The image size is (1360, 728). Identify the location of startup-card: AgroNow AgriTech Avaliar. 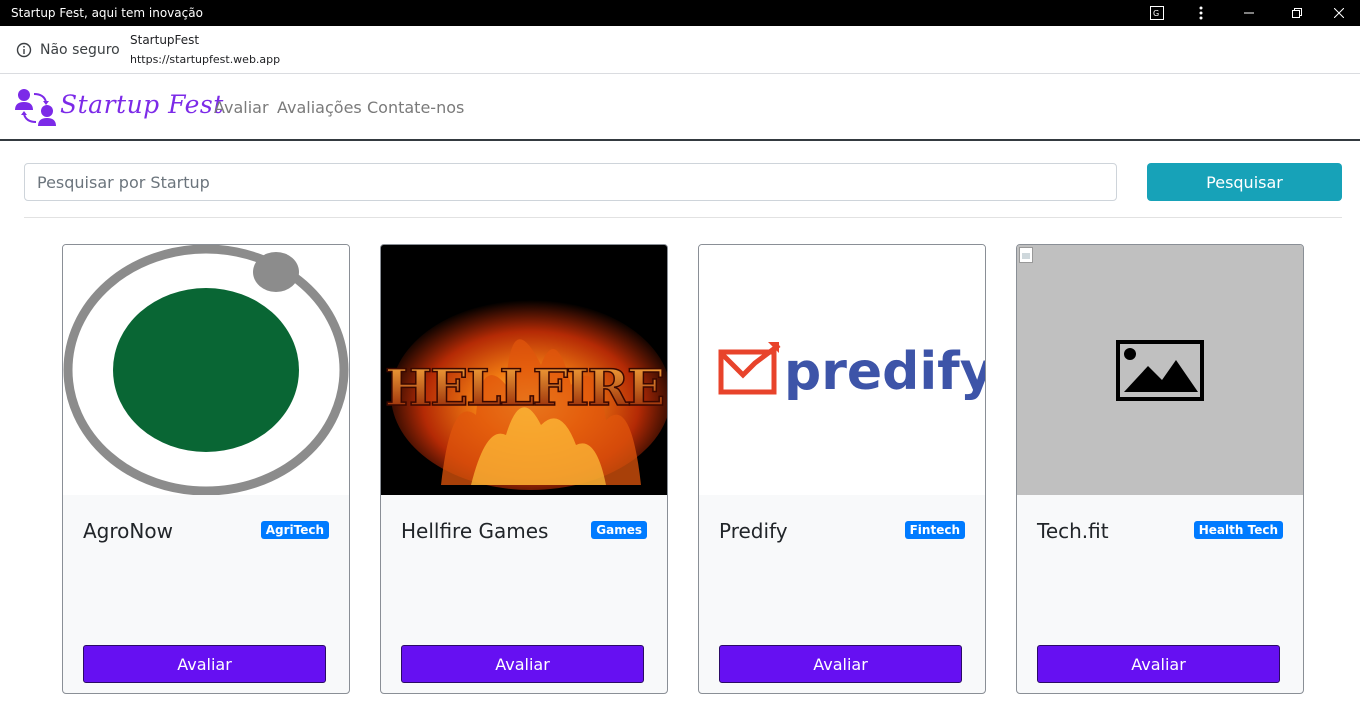
(206, 469).